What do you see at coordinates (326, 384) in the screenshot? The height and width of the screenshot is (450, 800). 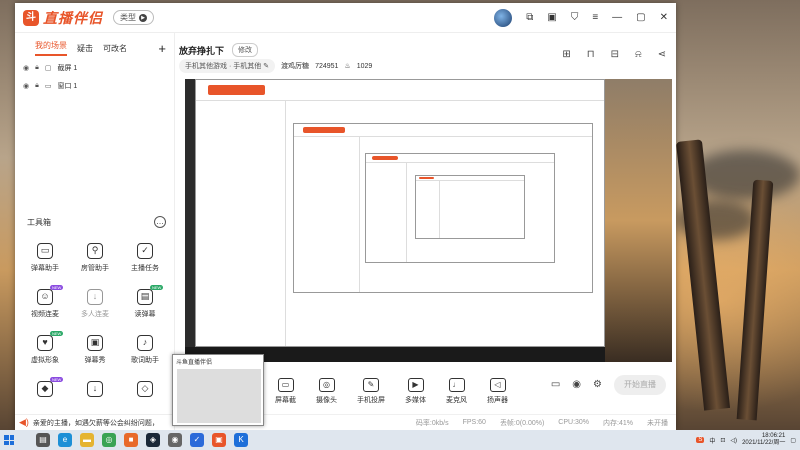 I see `camera-icon: ◎` at bounding box center [326, 384].